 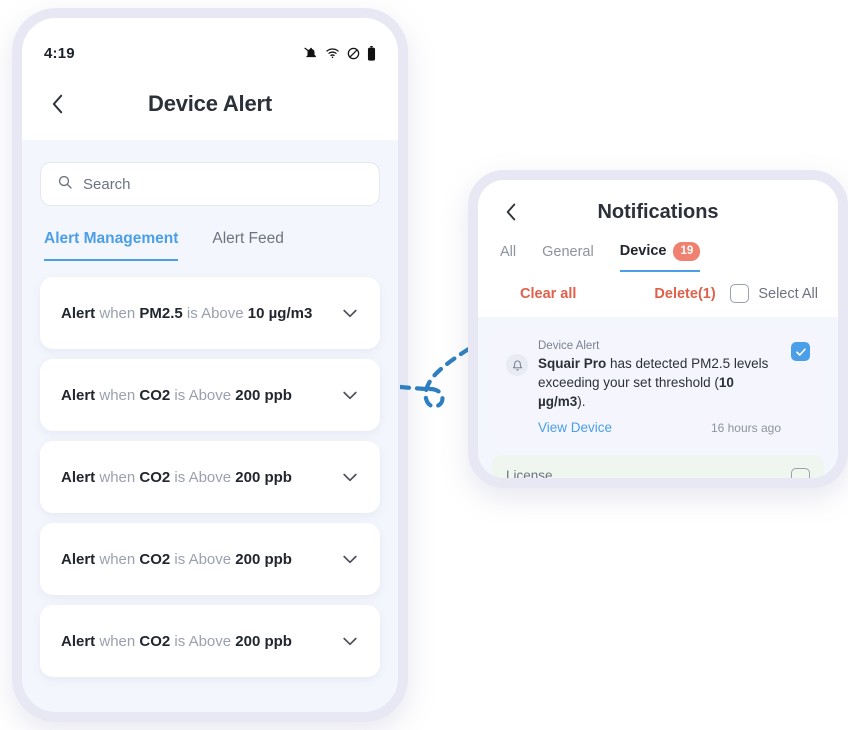 I want to click on alert-card: Alert when PM2.5 is Above 10 µg/m3, so click(x=210, y=313).